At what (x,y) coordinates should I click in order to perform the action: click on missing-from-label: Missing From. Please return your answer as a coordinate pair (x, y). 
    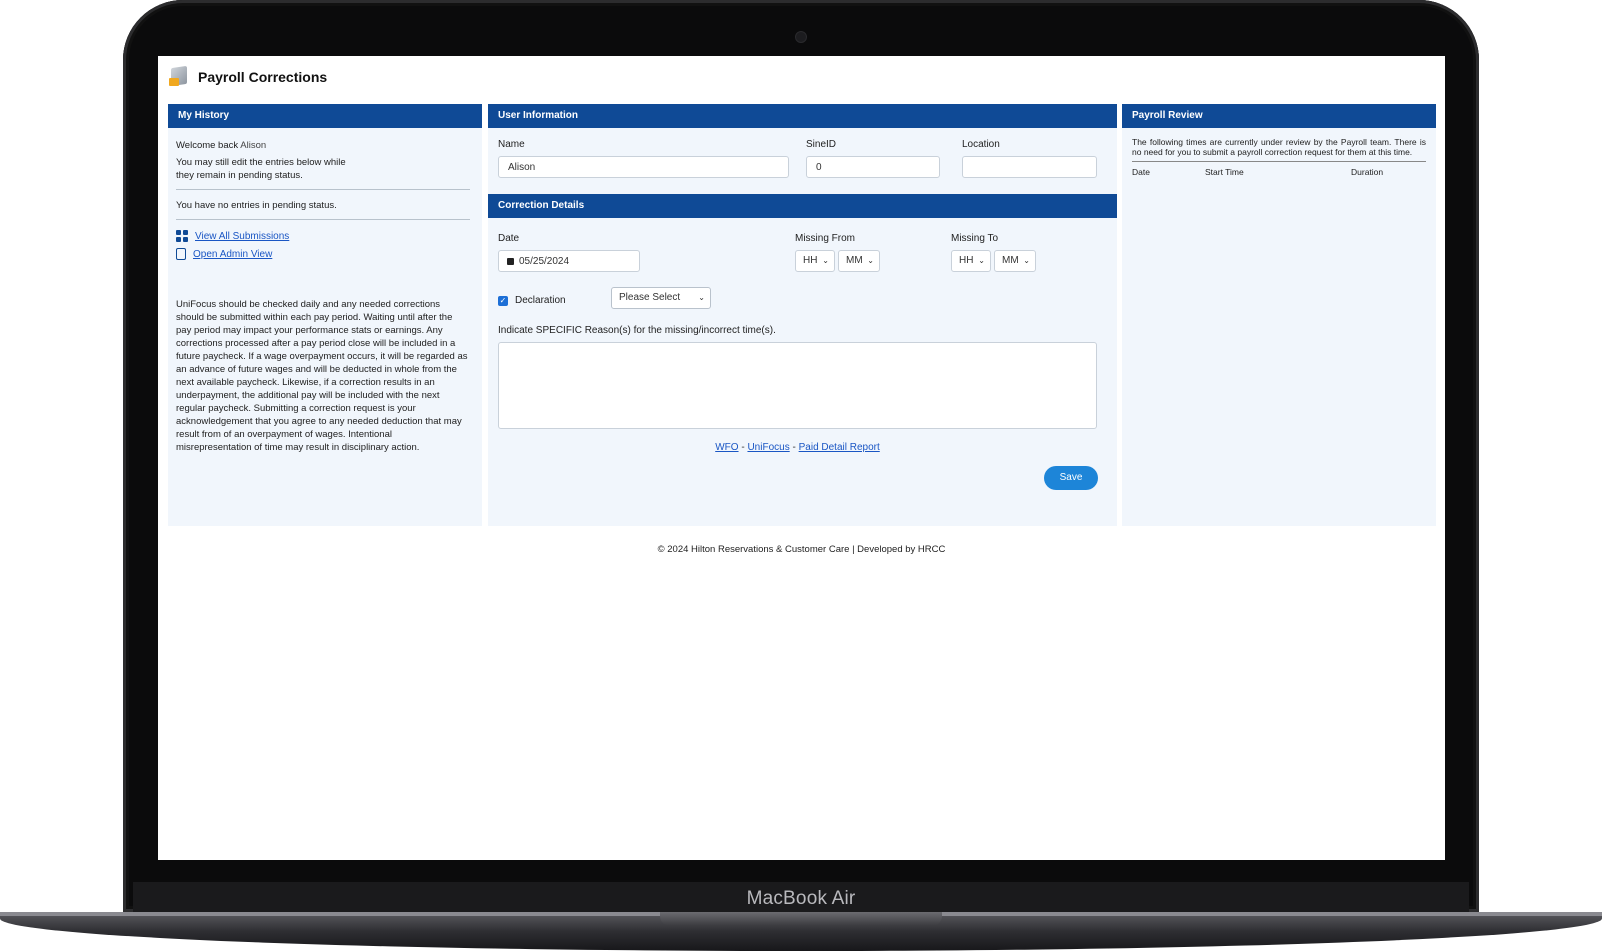
    Looking at the image, I should click on (825, 238).